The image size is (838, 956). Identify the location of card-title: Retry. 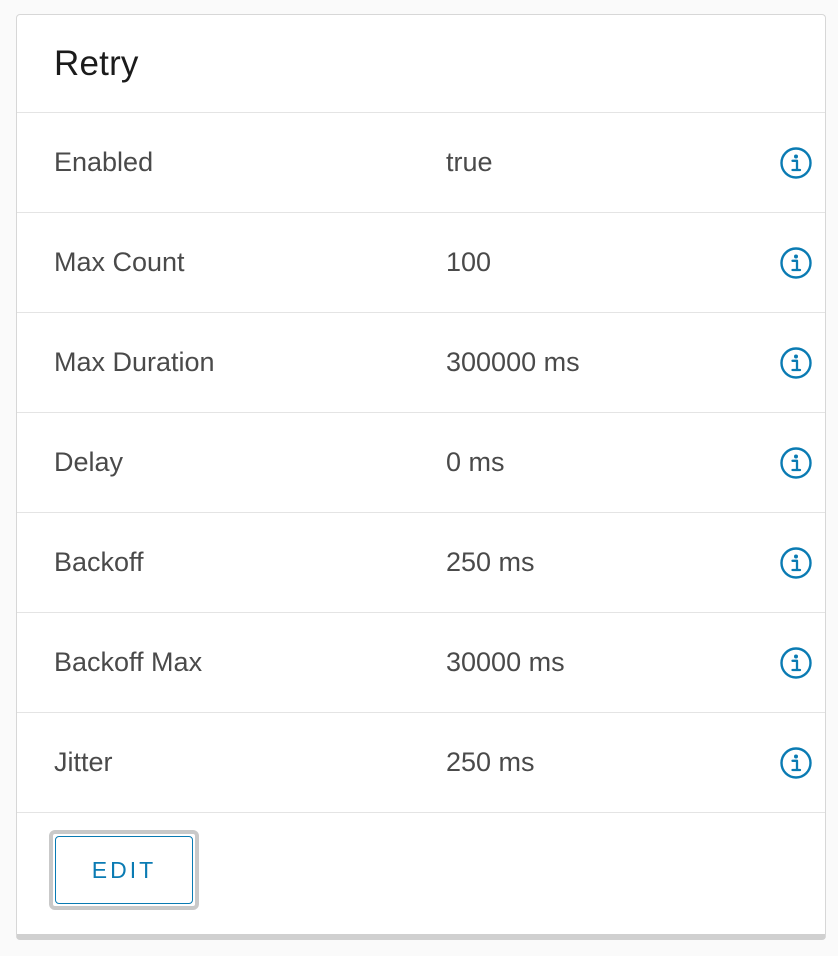
(96, 63).